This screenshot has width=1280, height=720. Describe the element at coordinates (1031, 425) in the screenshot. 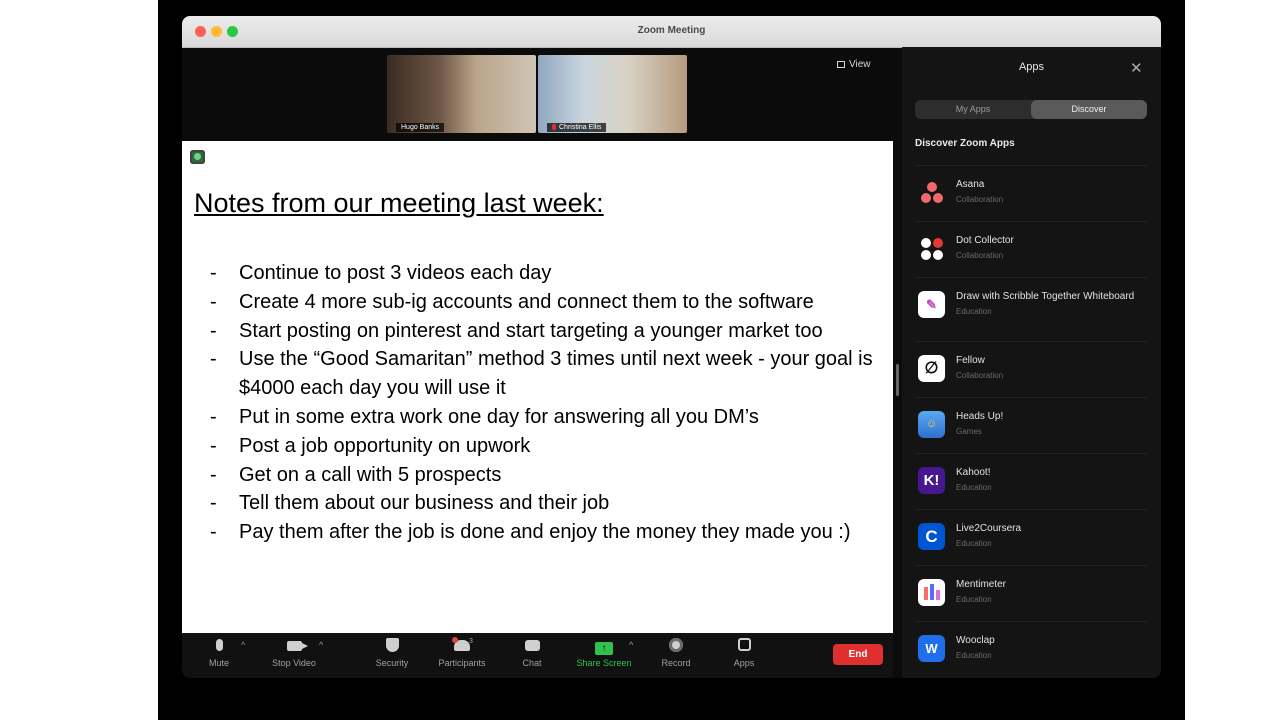

I see `app-item-heads-up: ☺ Heads Up! Games` at that location.